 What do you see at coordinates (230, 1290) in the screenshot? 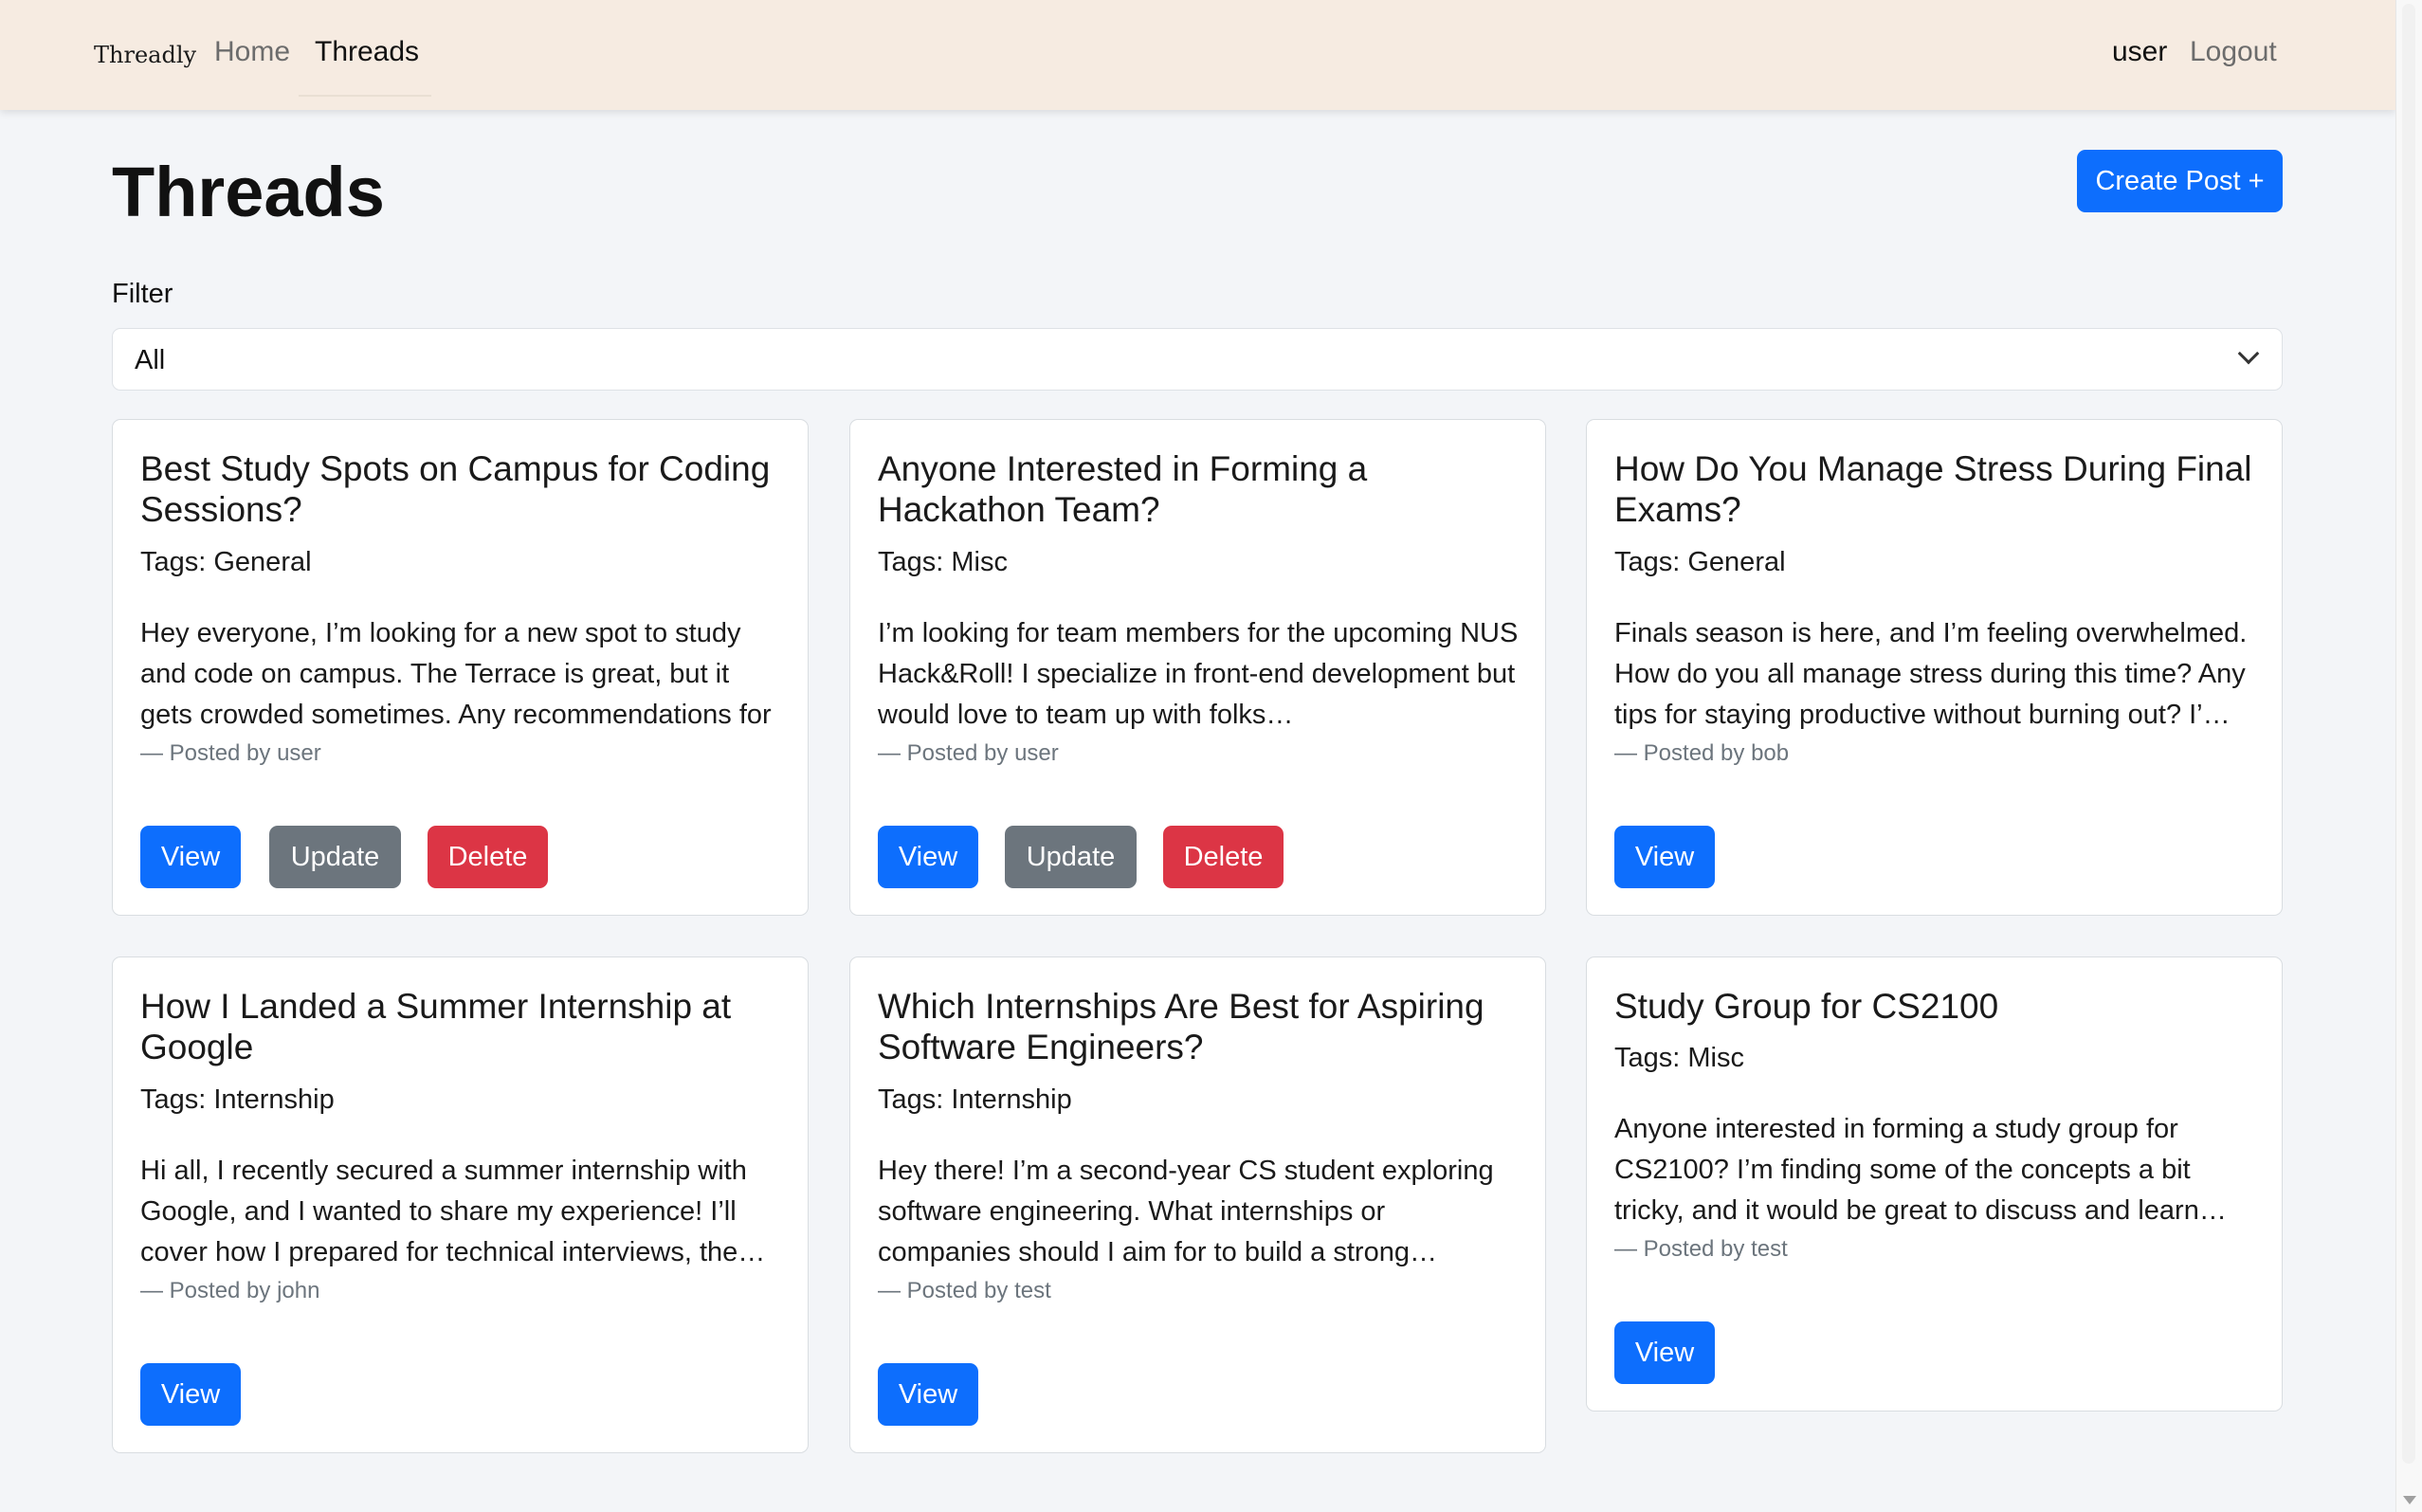
I see `thread-author: — Posted by john` at bounding box center [230, 1290].